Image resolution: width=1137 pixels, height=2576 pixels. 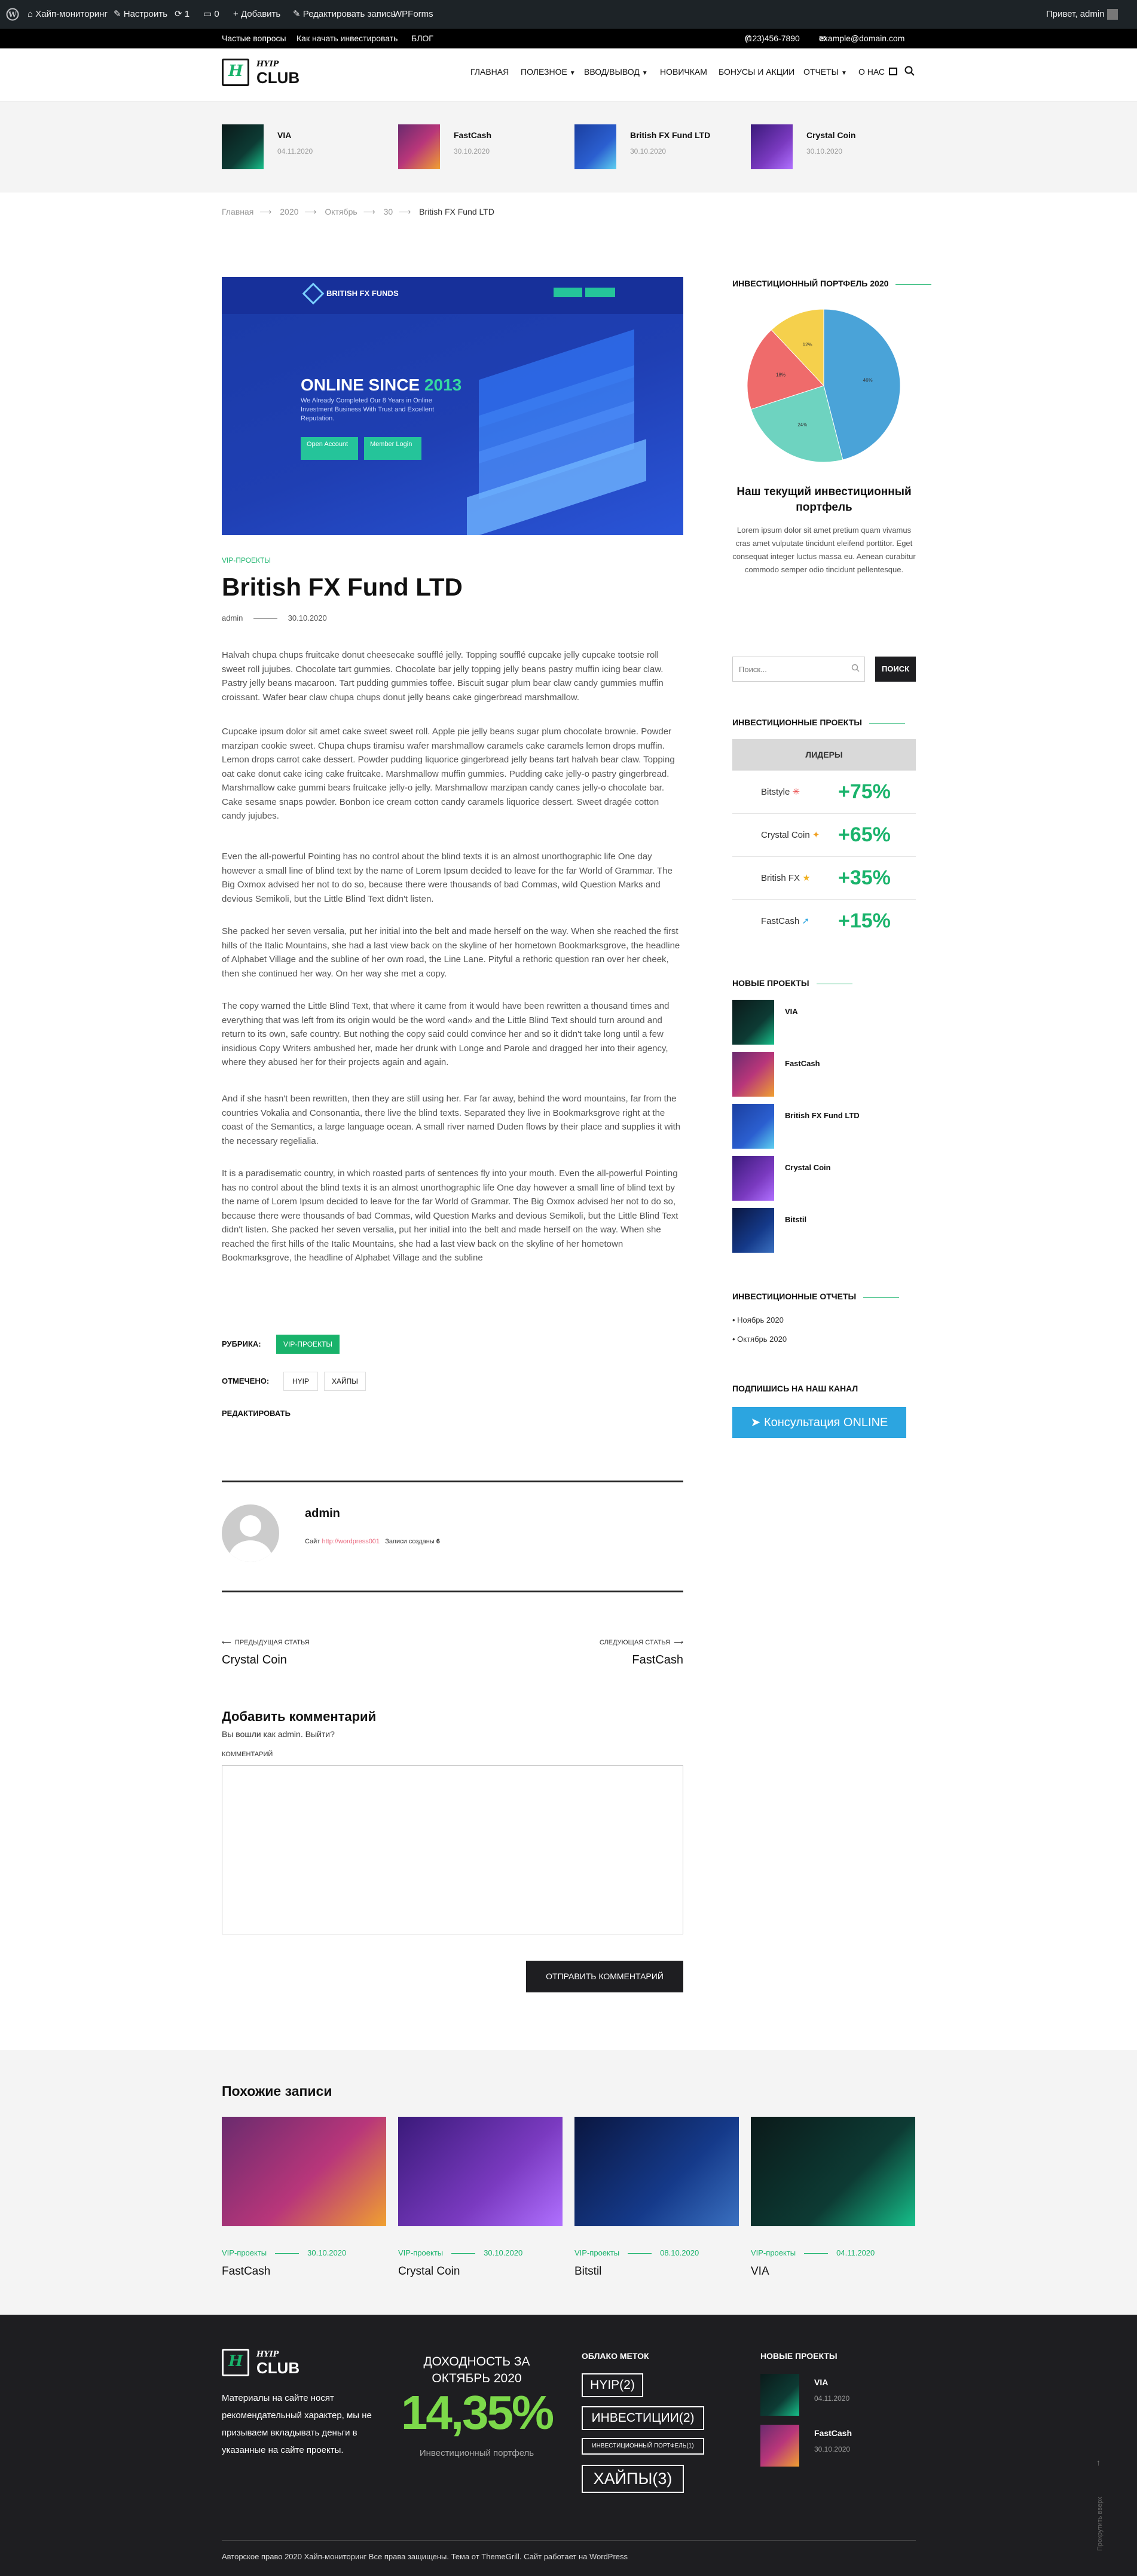 I want to click on footer-tag: HYIP(2), so click(x=612, y=2385).